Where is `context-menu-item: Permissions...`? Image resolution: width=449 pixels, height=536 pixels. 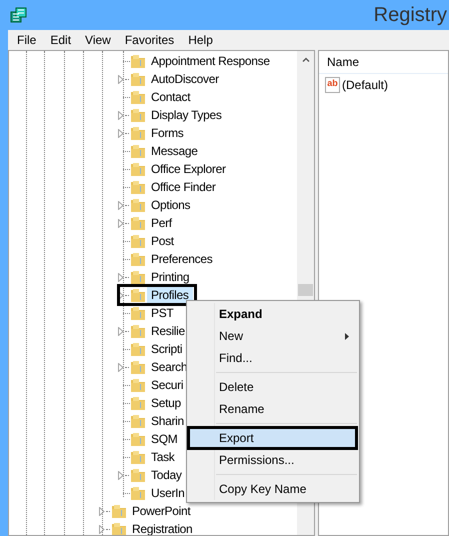
context-menu-item: Permissions... is located at coordinates (273, 460).